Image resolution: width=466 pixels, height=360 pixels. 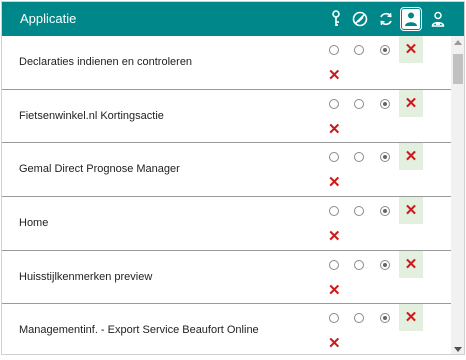 I want to click on table-row: Fietsenwinkel.nl Kortingsactie ✕ ✕, so click(x=227, y=116).